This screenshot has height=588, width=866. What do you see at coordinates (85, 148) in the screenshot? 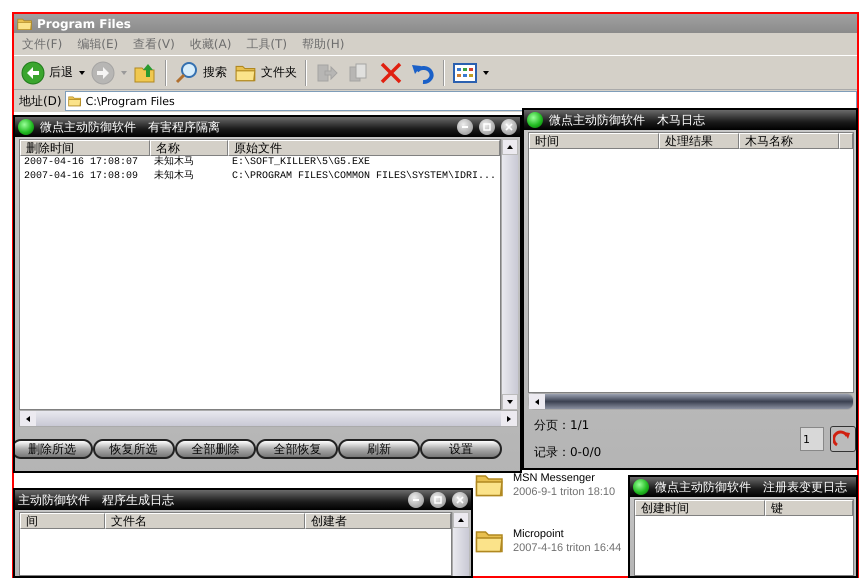
I see `column-header: 删除时间` at bounding box center [85, 148].